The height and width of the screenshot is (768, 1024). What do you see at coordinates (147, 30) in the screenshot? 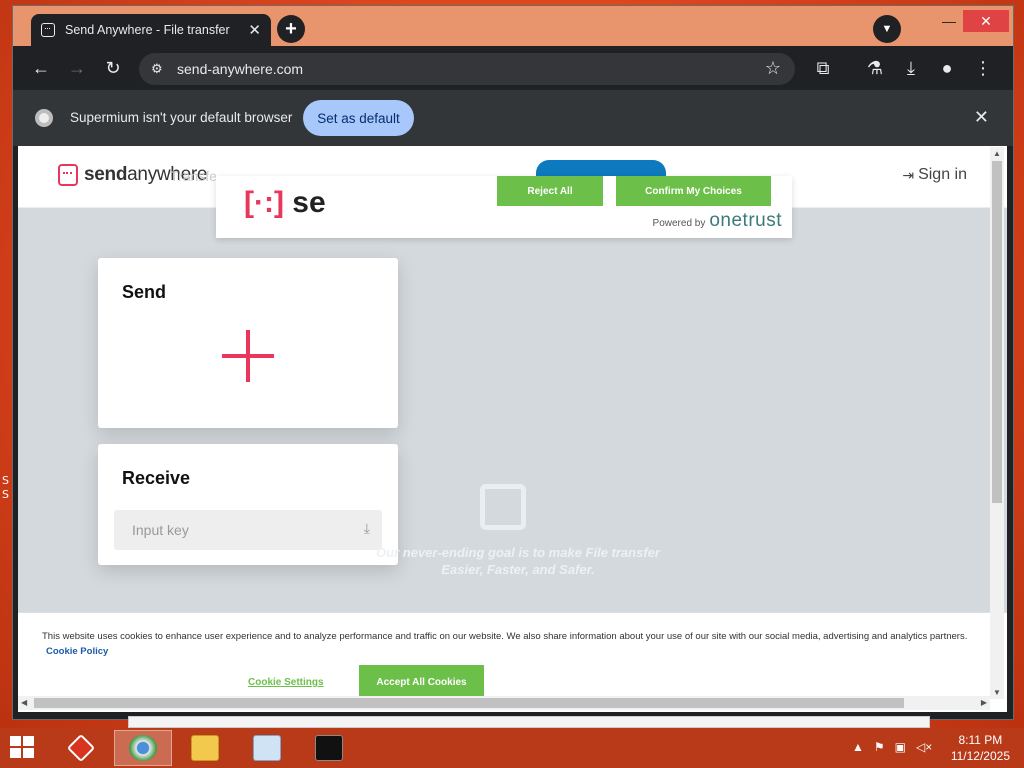
I see `tab-title: Send Anywhere - File transfer` at bounding box center [147, 30].